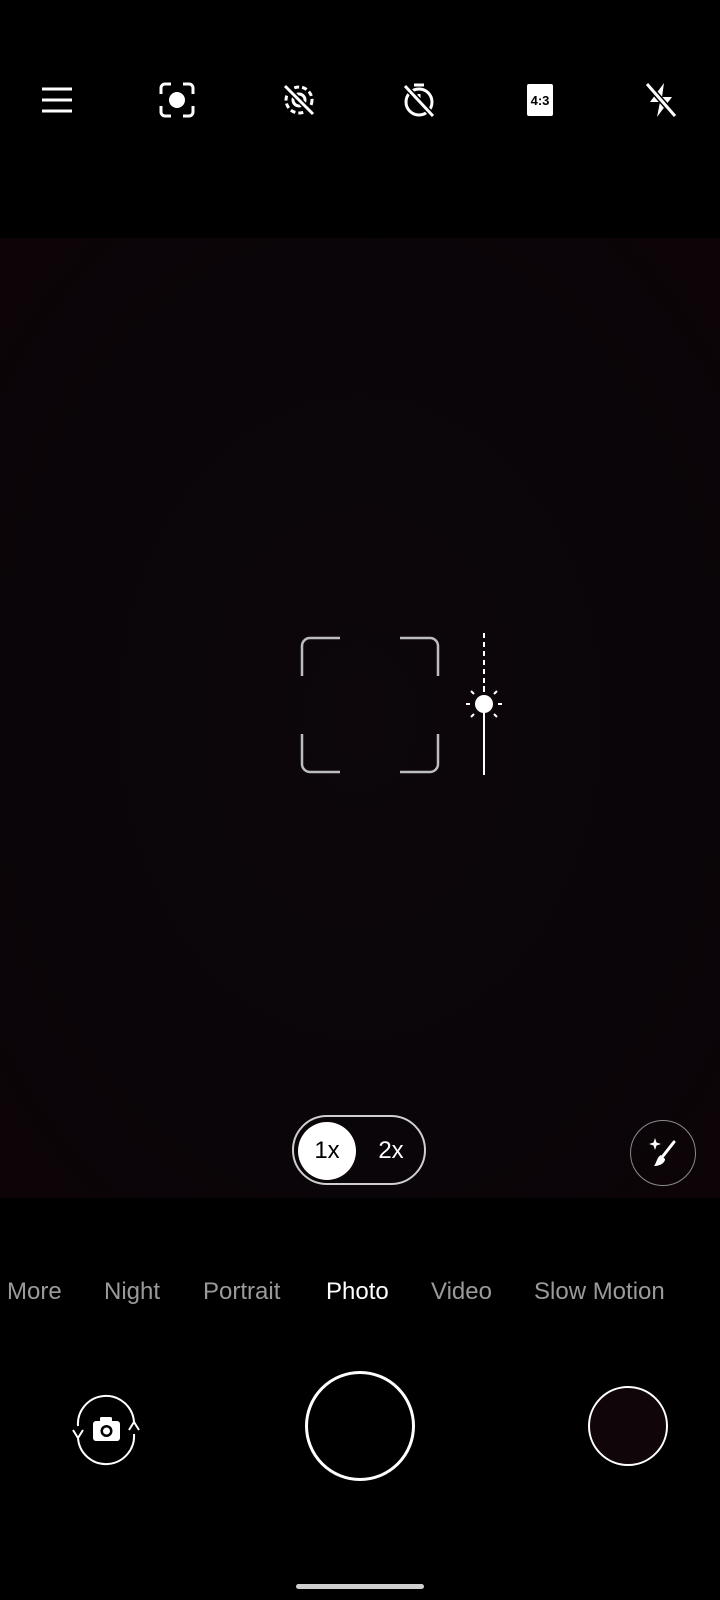 The width and height of the screenshot is (720, 1600). I want to click on exposure-slider, so click(484, 704).